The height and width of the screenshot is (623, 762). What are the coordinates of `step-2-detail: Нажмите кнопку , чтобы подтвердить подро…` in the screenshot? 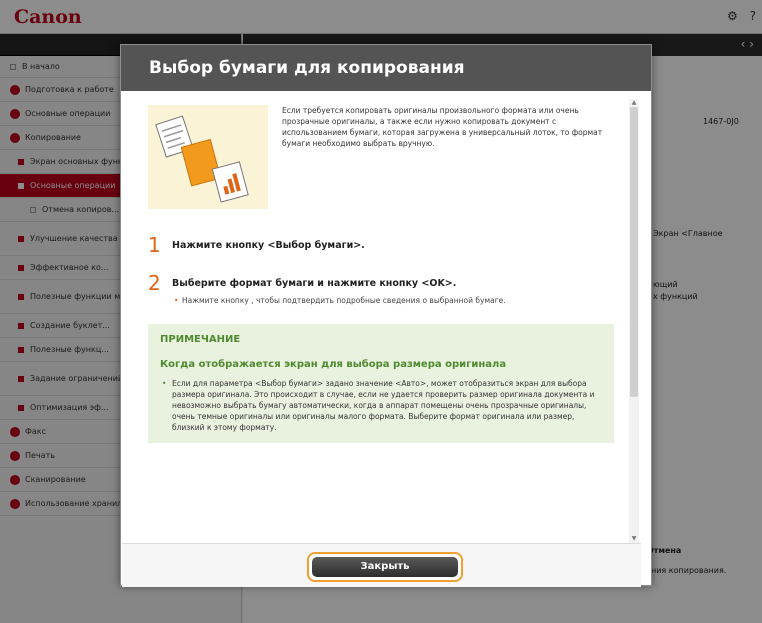 It's located at (398, 300).